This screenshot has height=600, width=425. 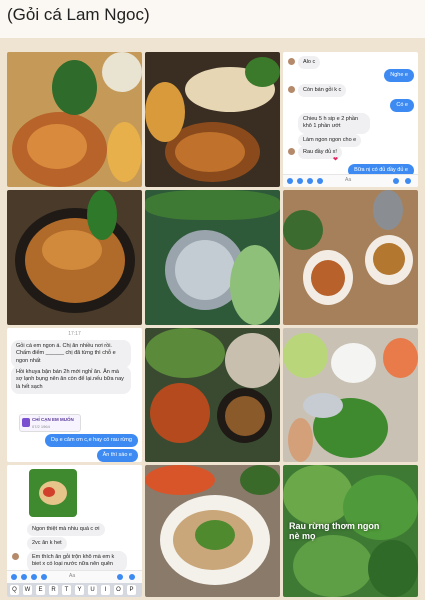 I want to click on keyboard: Q W E R T Y U I O P, so click(x=74, y=590).